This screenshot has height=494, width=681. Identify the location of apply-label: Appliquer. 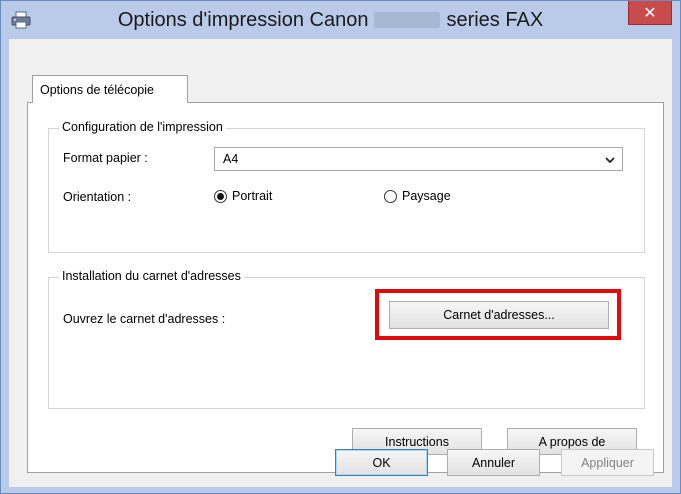
(607, 462).